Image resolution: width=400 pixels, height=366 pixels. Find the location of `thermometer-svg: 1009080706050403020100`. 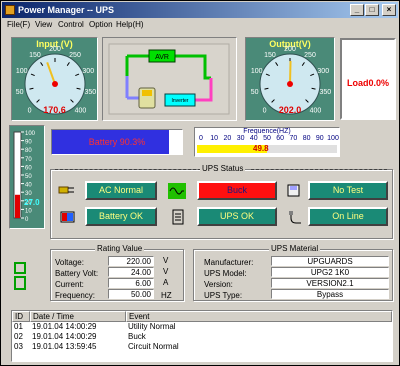

thermometer-svg: 1009080706050403020100 is located at coordinates (24, 177).